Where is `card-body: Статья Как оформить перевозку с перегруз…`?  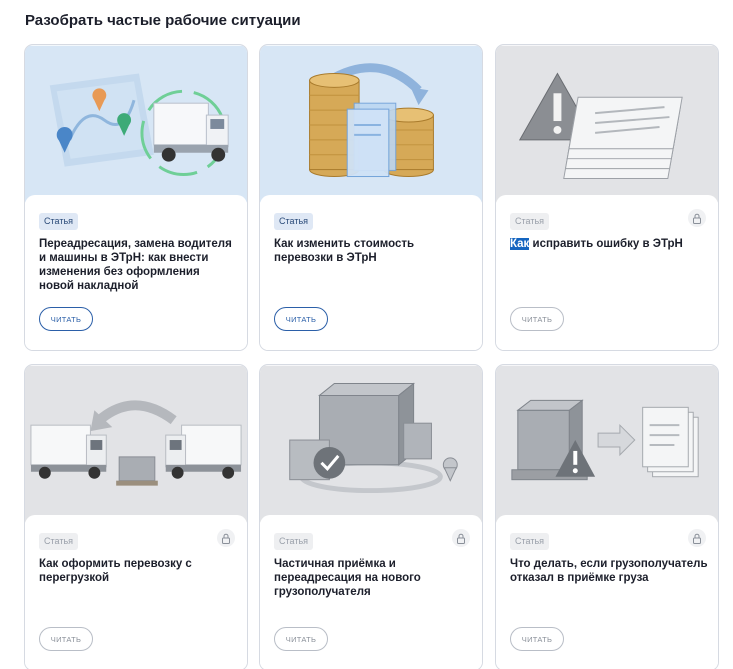 card-body: Статья Как оформить перевозку с перегруз… is located at coordinates (136, 592).